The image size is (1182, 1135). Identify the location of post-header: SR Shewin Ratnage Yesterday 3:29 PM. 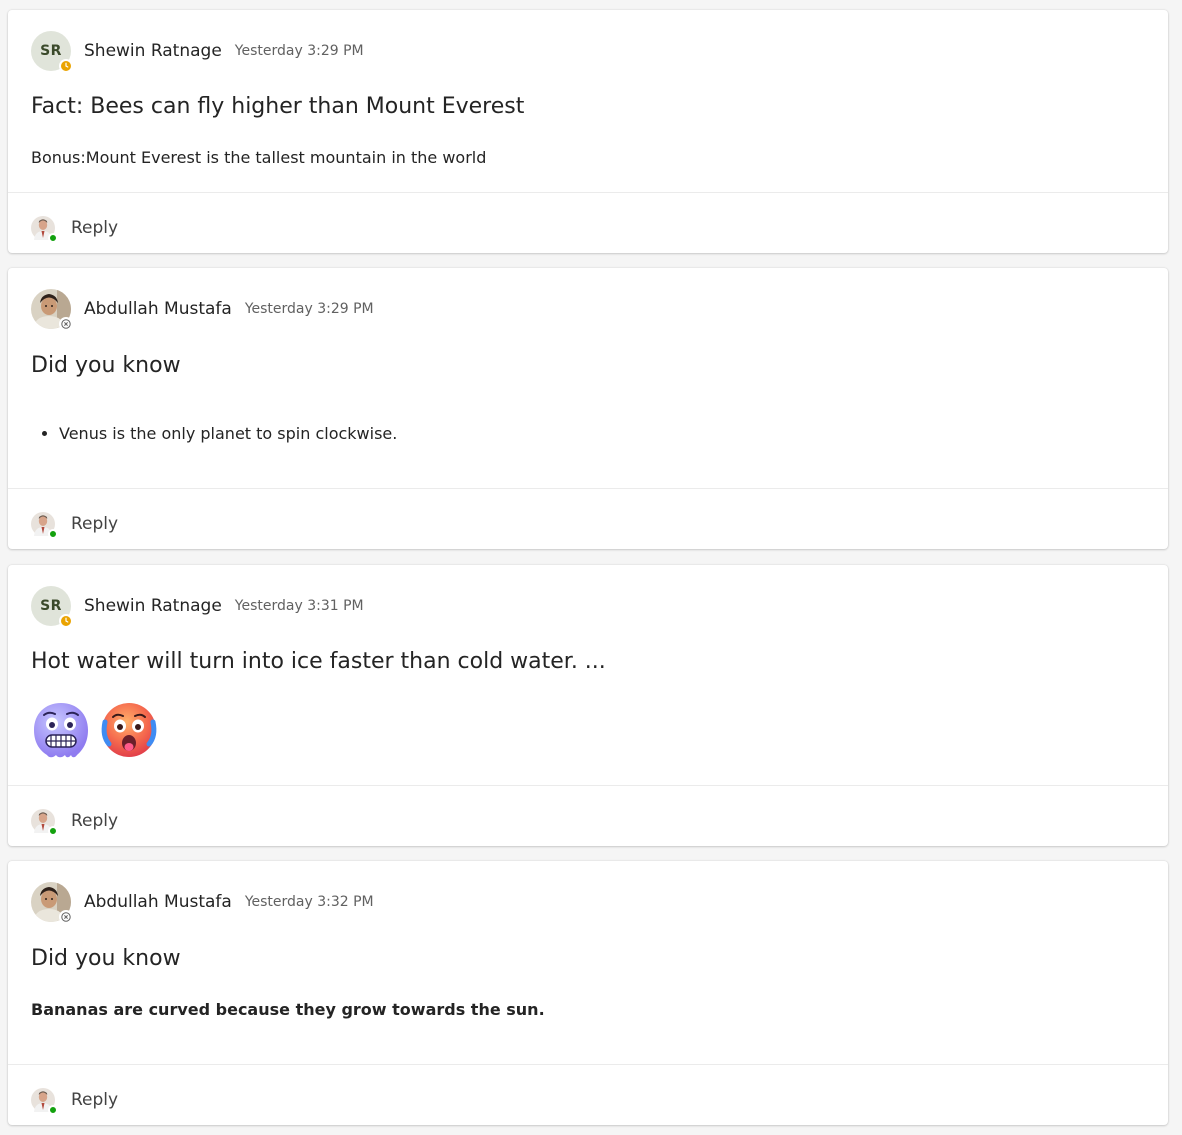
(197, 52).